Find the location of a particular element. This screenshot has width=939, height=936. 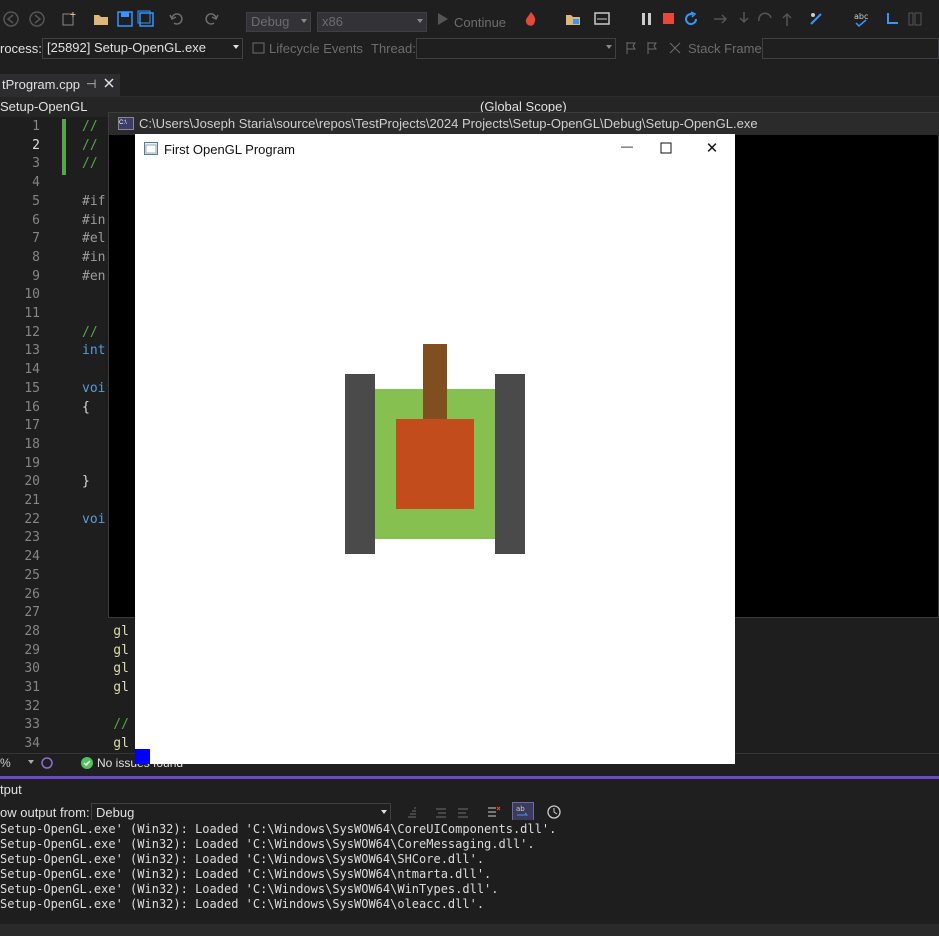

new-project-icon is located at coordinates (69, 19).